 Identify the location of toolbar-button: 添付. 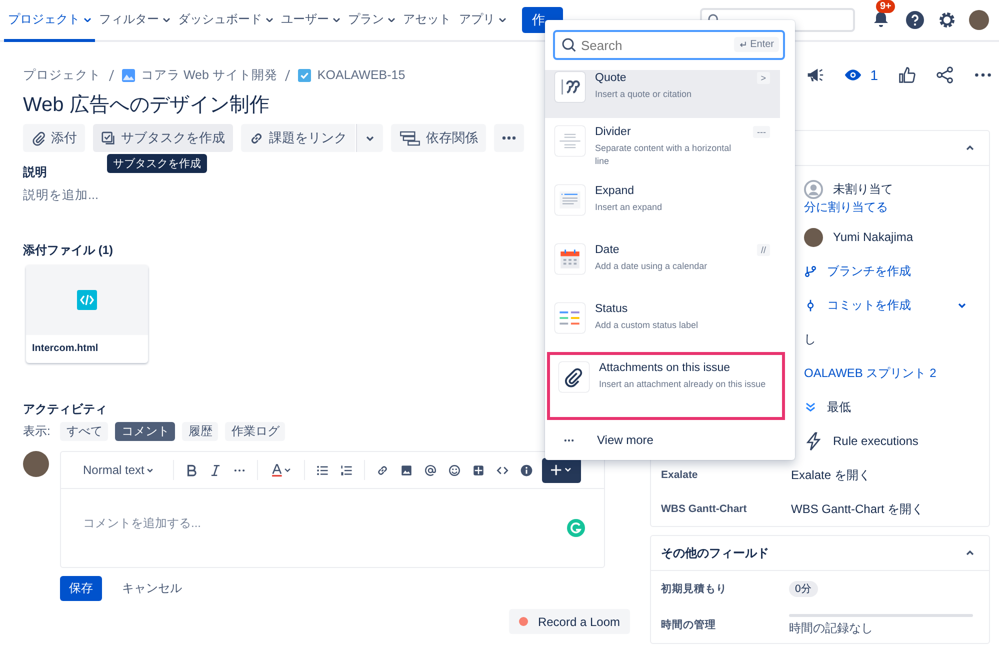
(54, 138).